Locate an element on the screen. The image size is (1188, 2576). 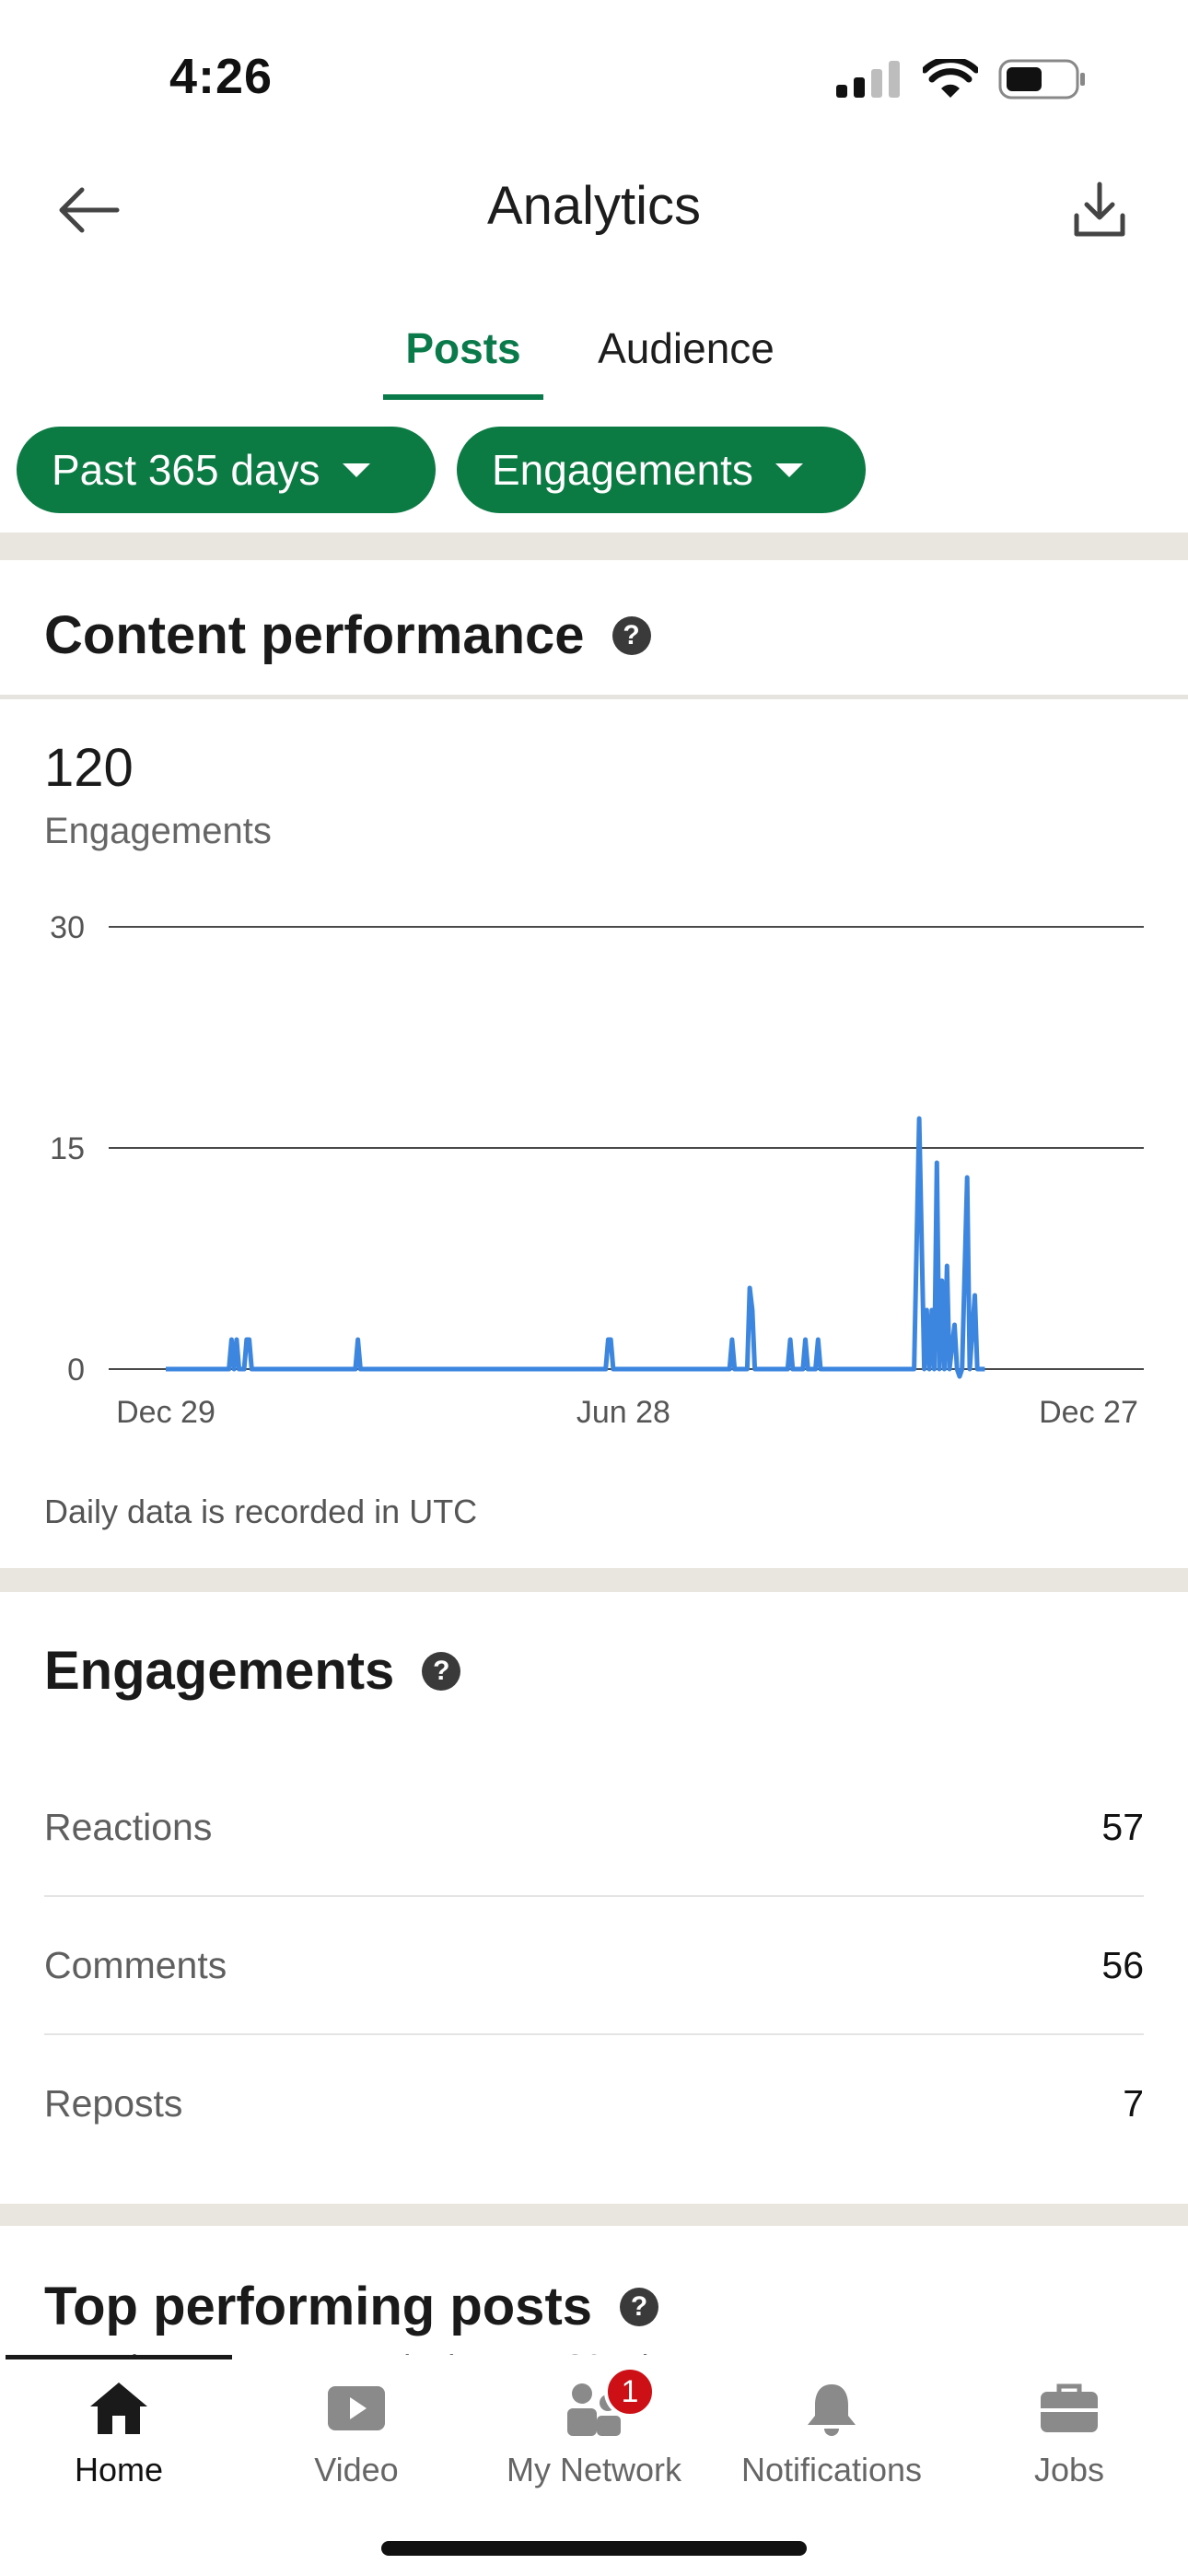
nav-label: Jobs is located at coordinates (1069, 2469).